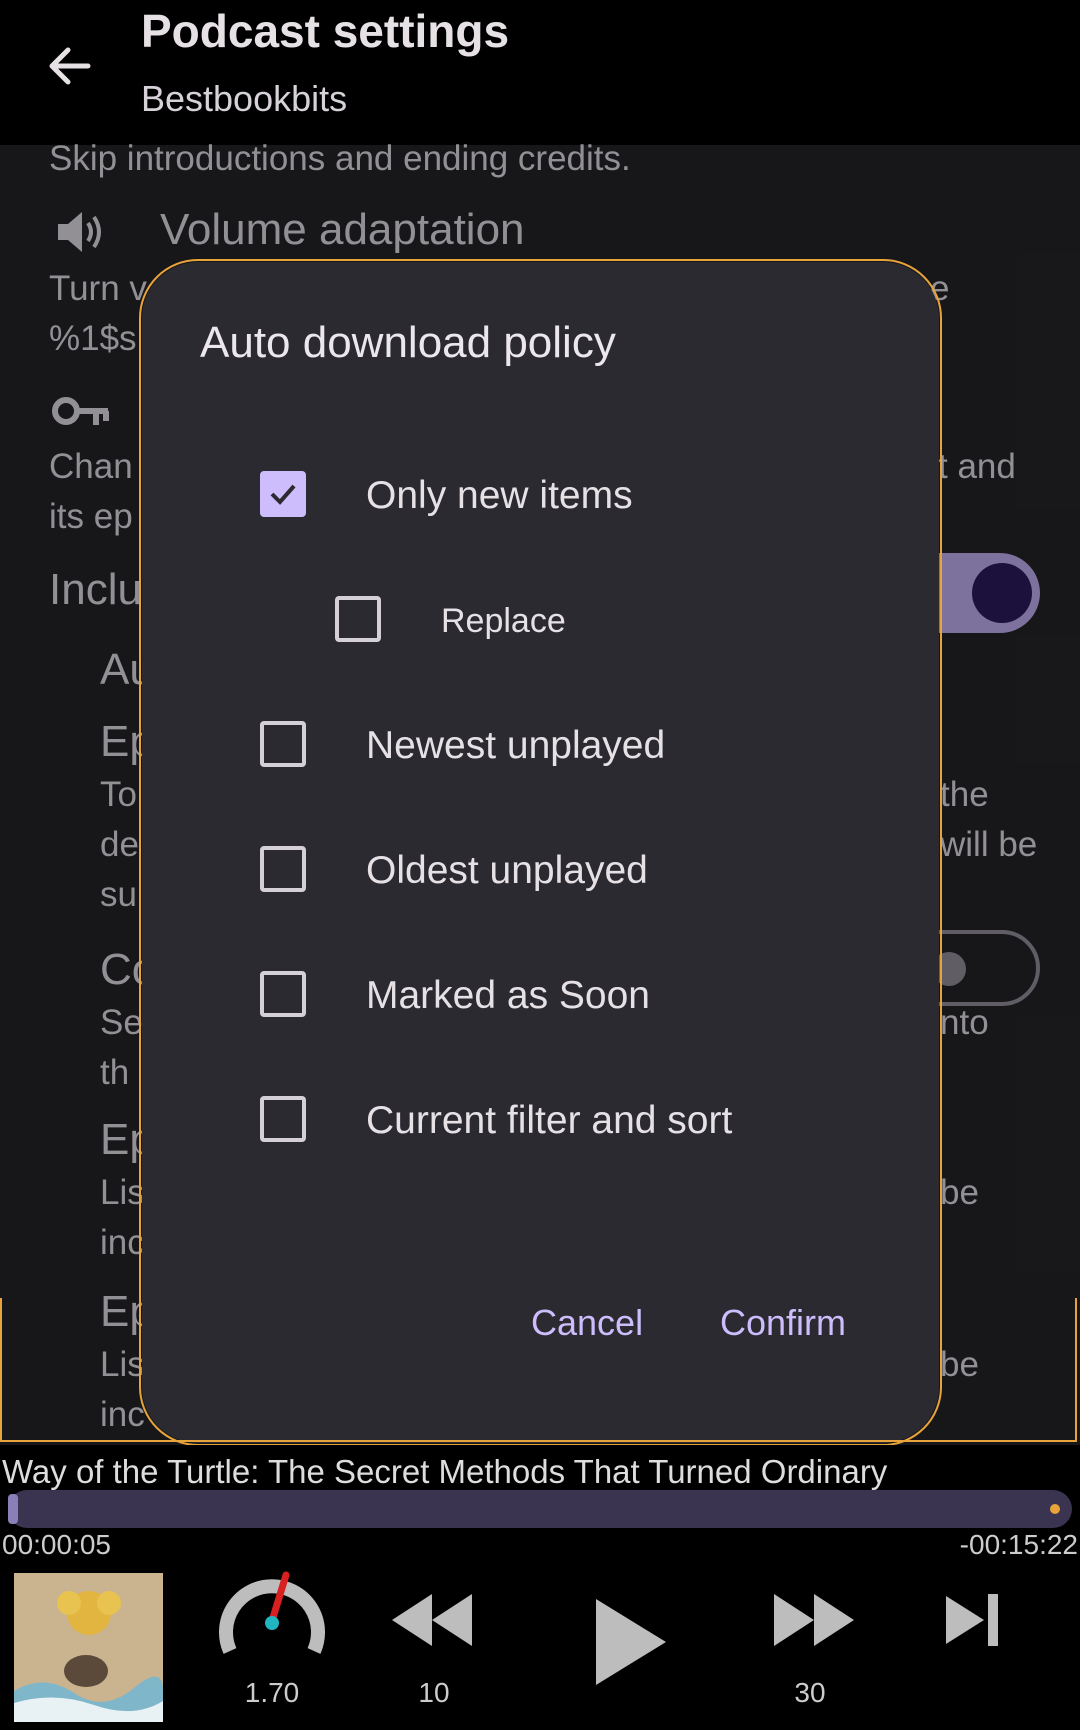 The image size is (1080, 1730). I want to click on elapsed-time: 00:00:05, so click(56, 1544).